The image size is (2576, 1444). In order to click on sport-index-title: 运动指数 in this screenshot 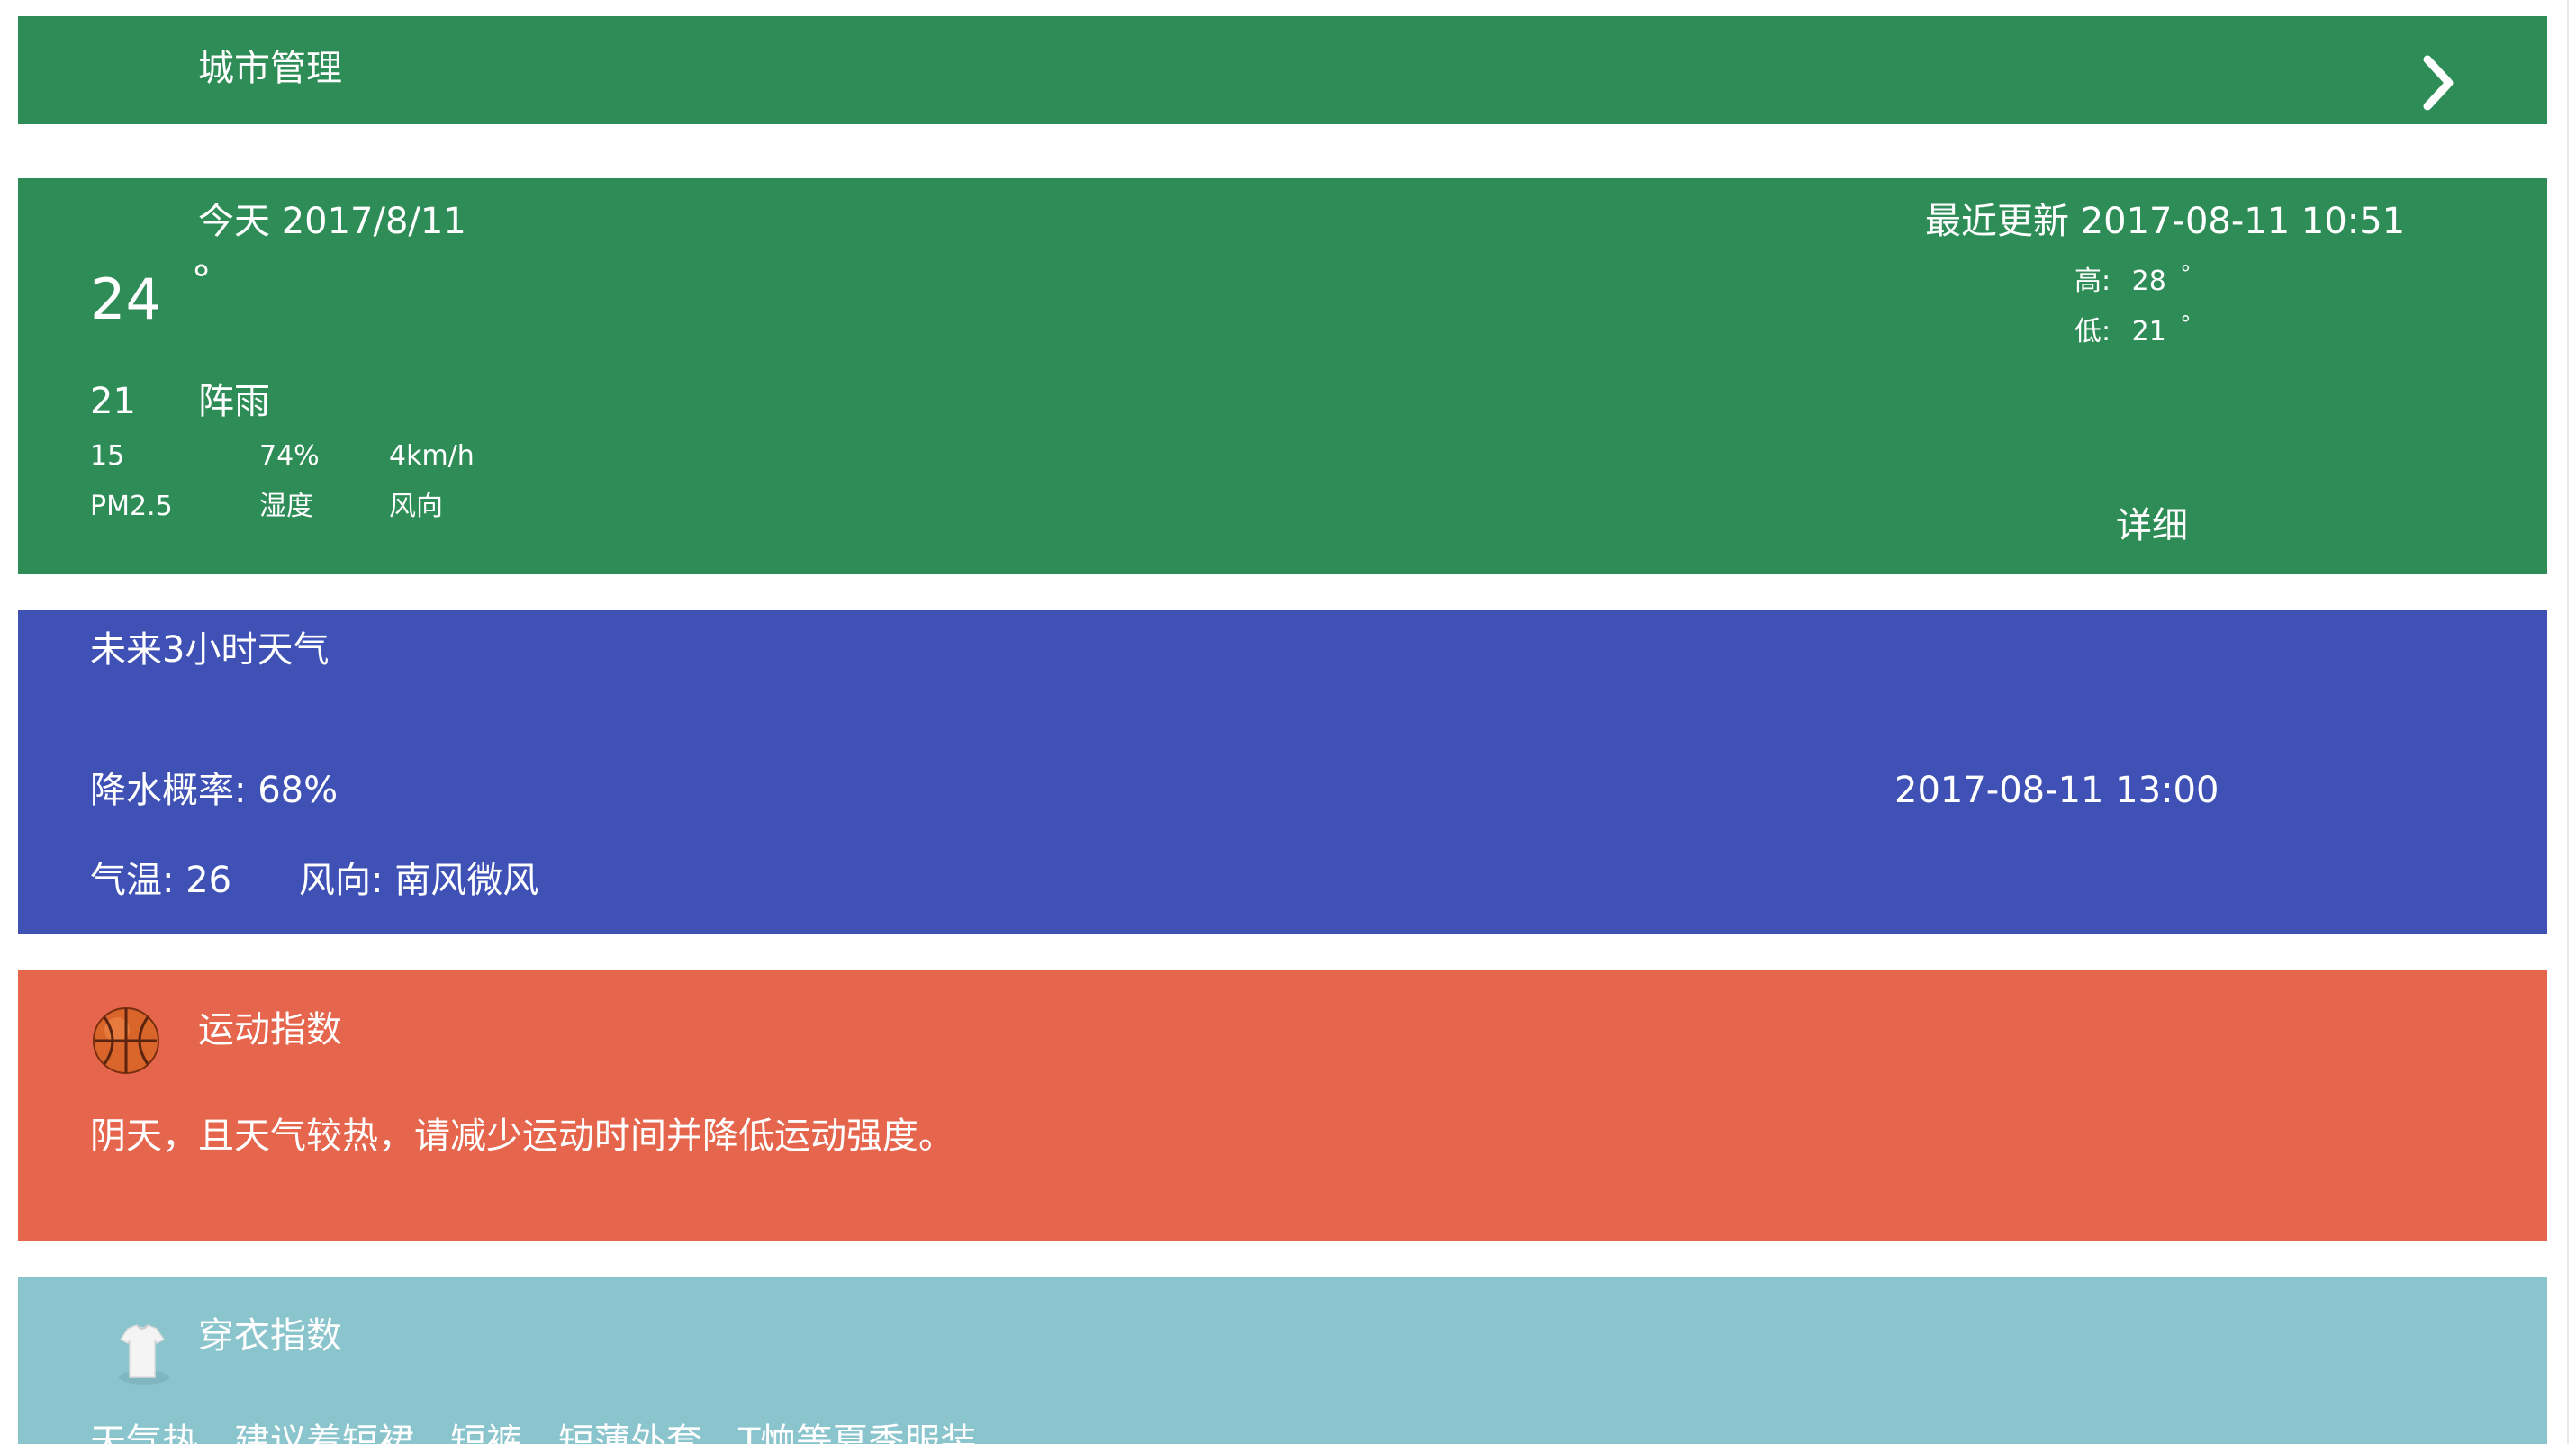, I will do `click(270, 1030)`.